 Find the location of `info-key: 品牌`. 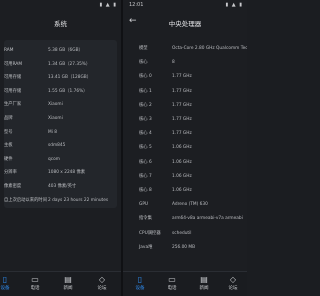

info-key: 品牌 is located at coordinates (8, 118).